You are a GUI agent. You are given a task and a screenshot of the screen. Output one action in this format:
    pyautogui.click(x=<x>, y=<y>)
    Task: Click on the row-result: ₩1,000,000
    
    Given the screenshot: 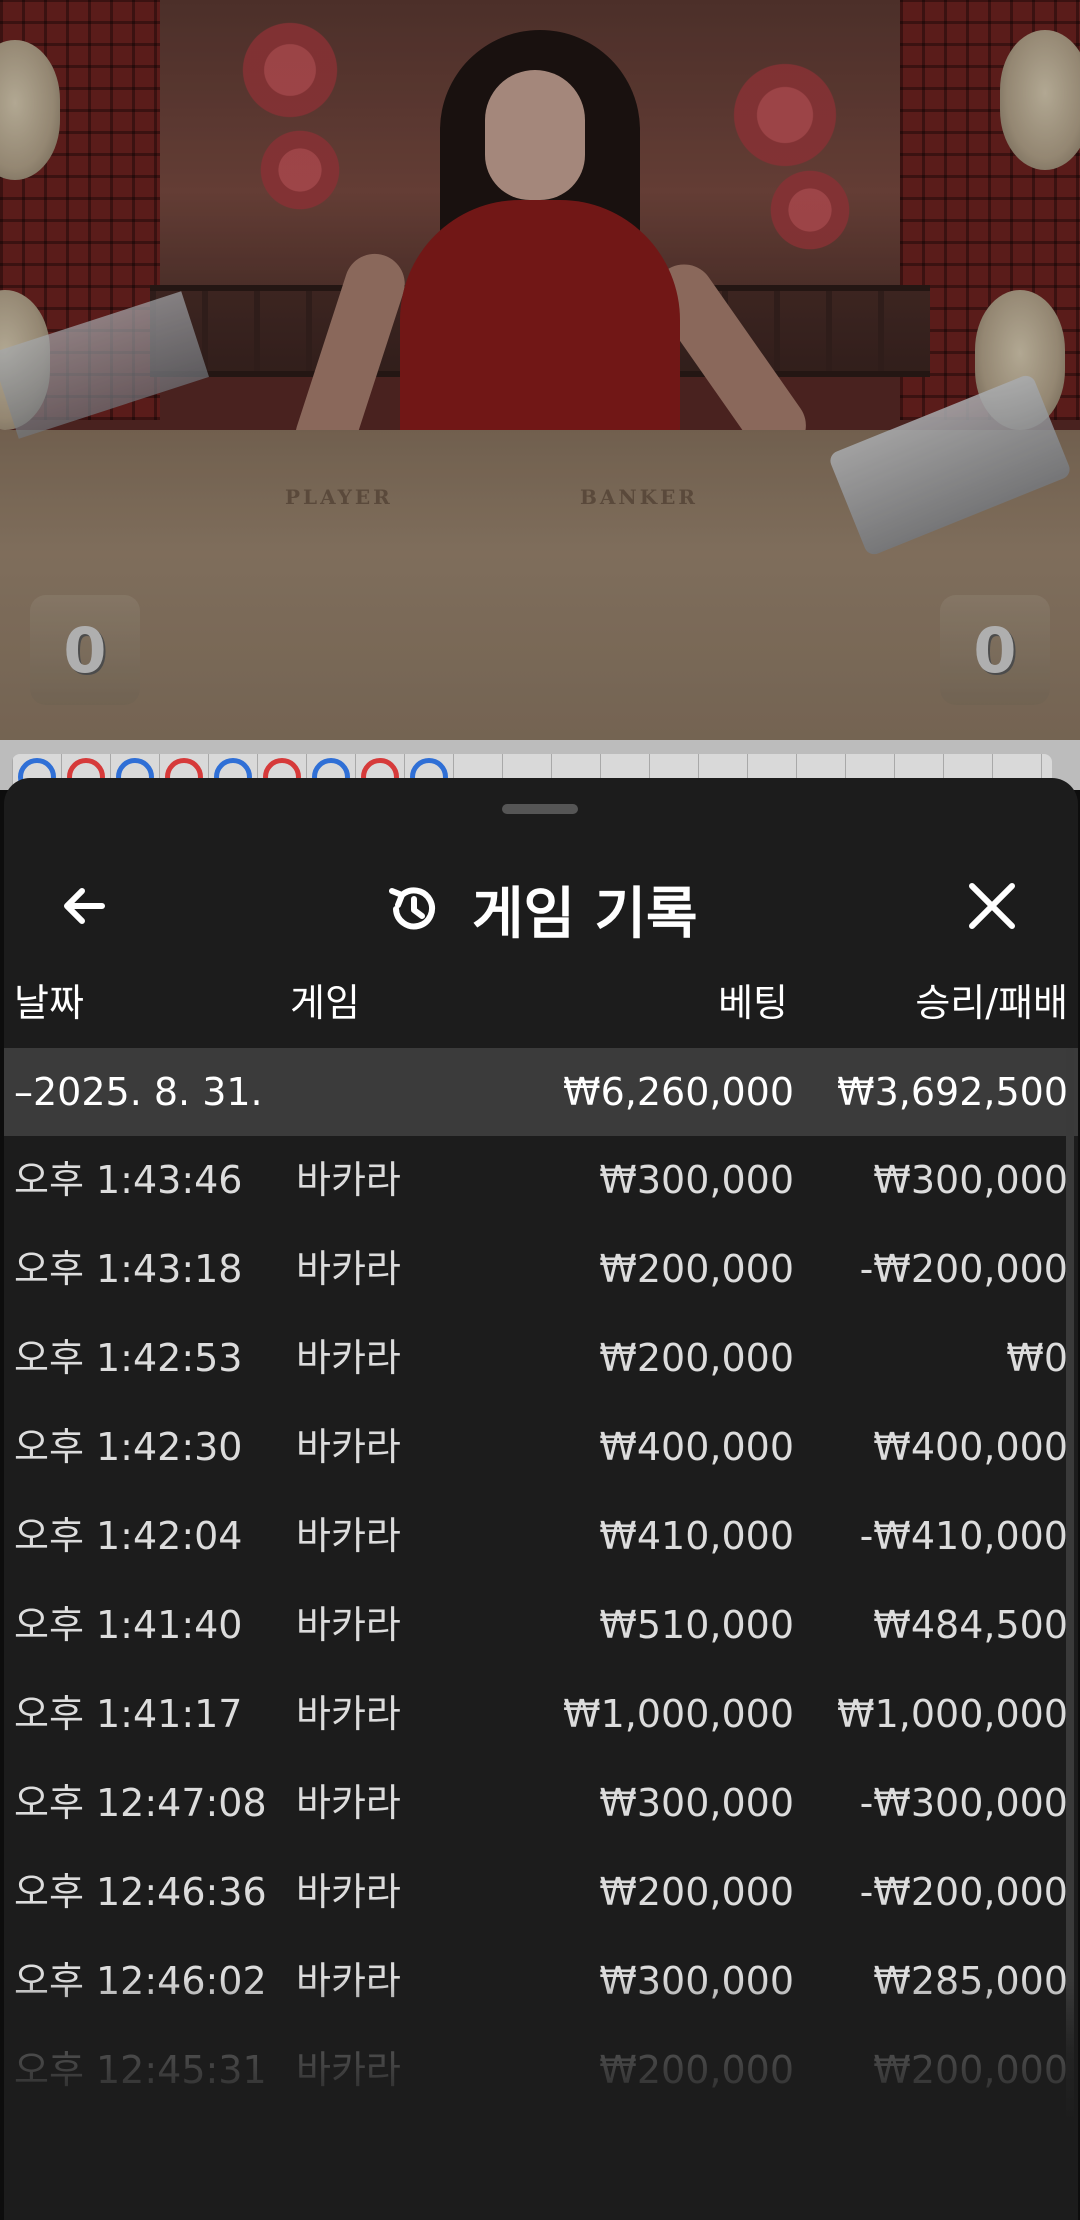 What is the action you would take?
    pyautogui.click(x=952, y=1714)
    